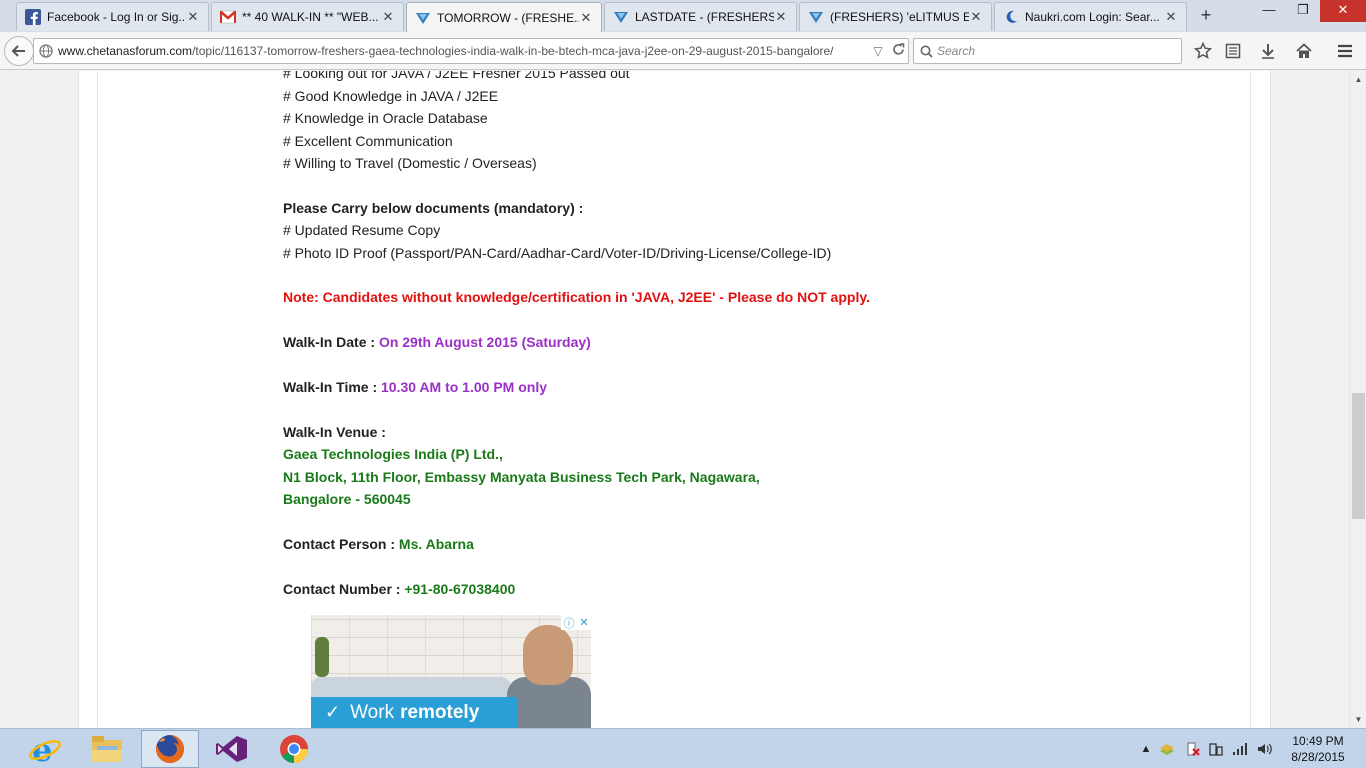 The width and height of the screenshot is (1366, 768). I want to click on naukri-icon, so click(1011, 17).